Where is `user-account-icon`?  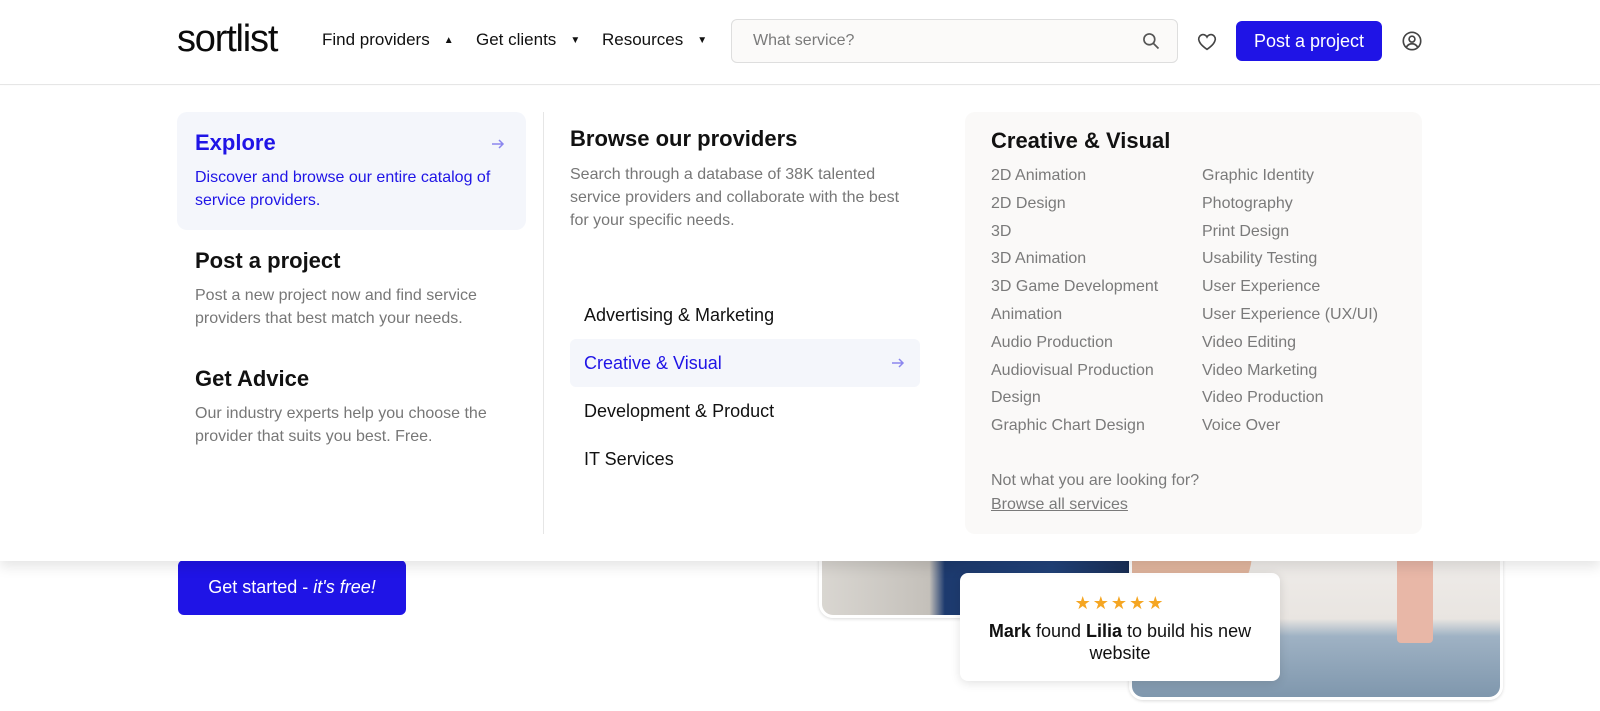
user-account-icon is located at coordinates (1412, 41).